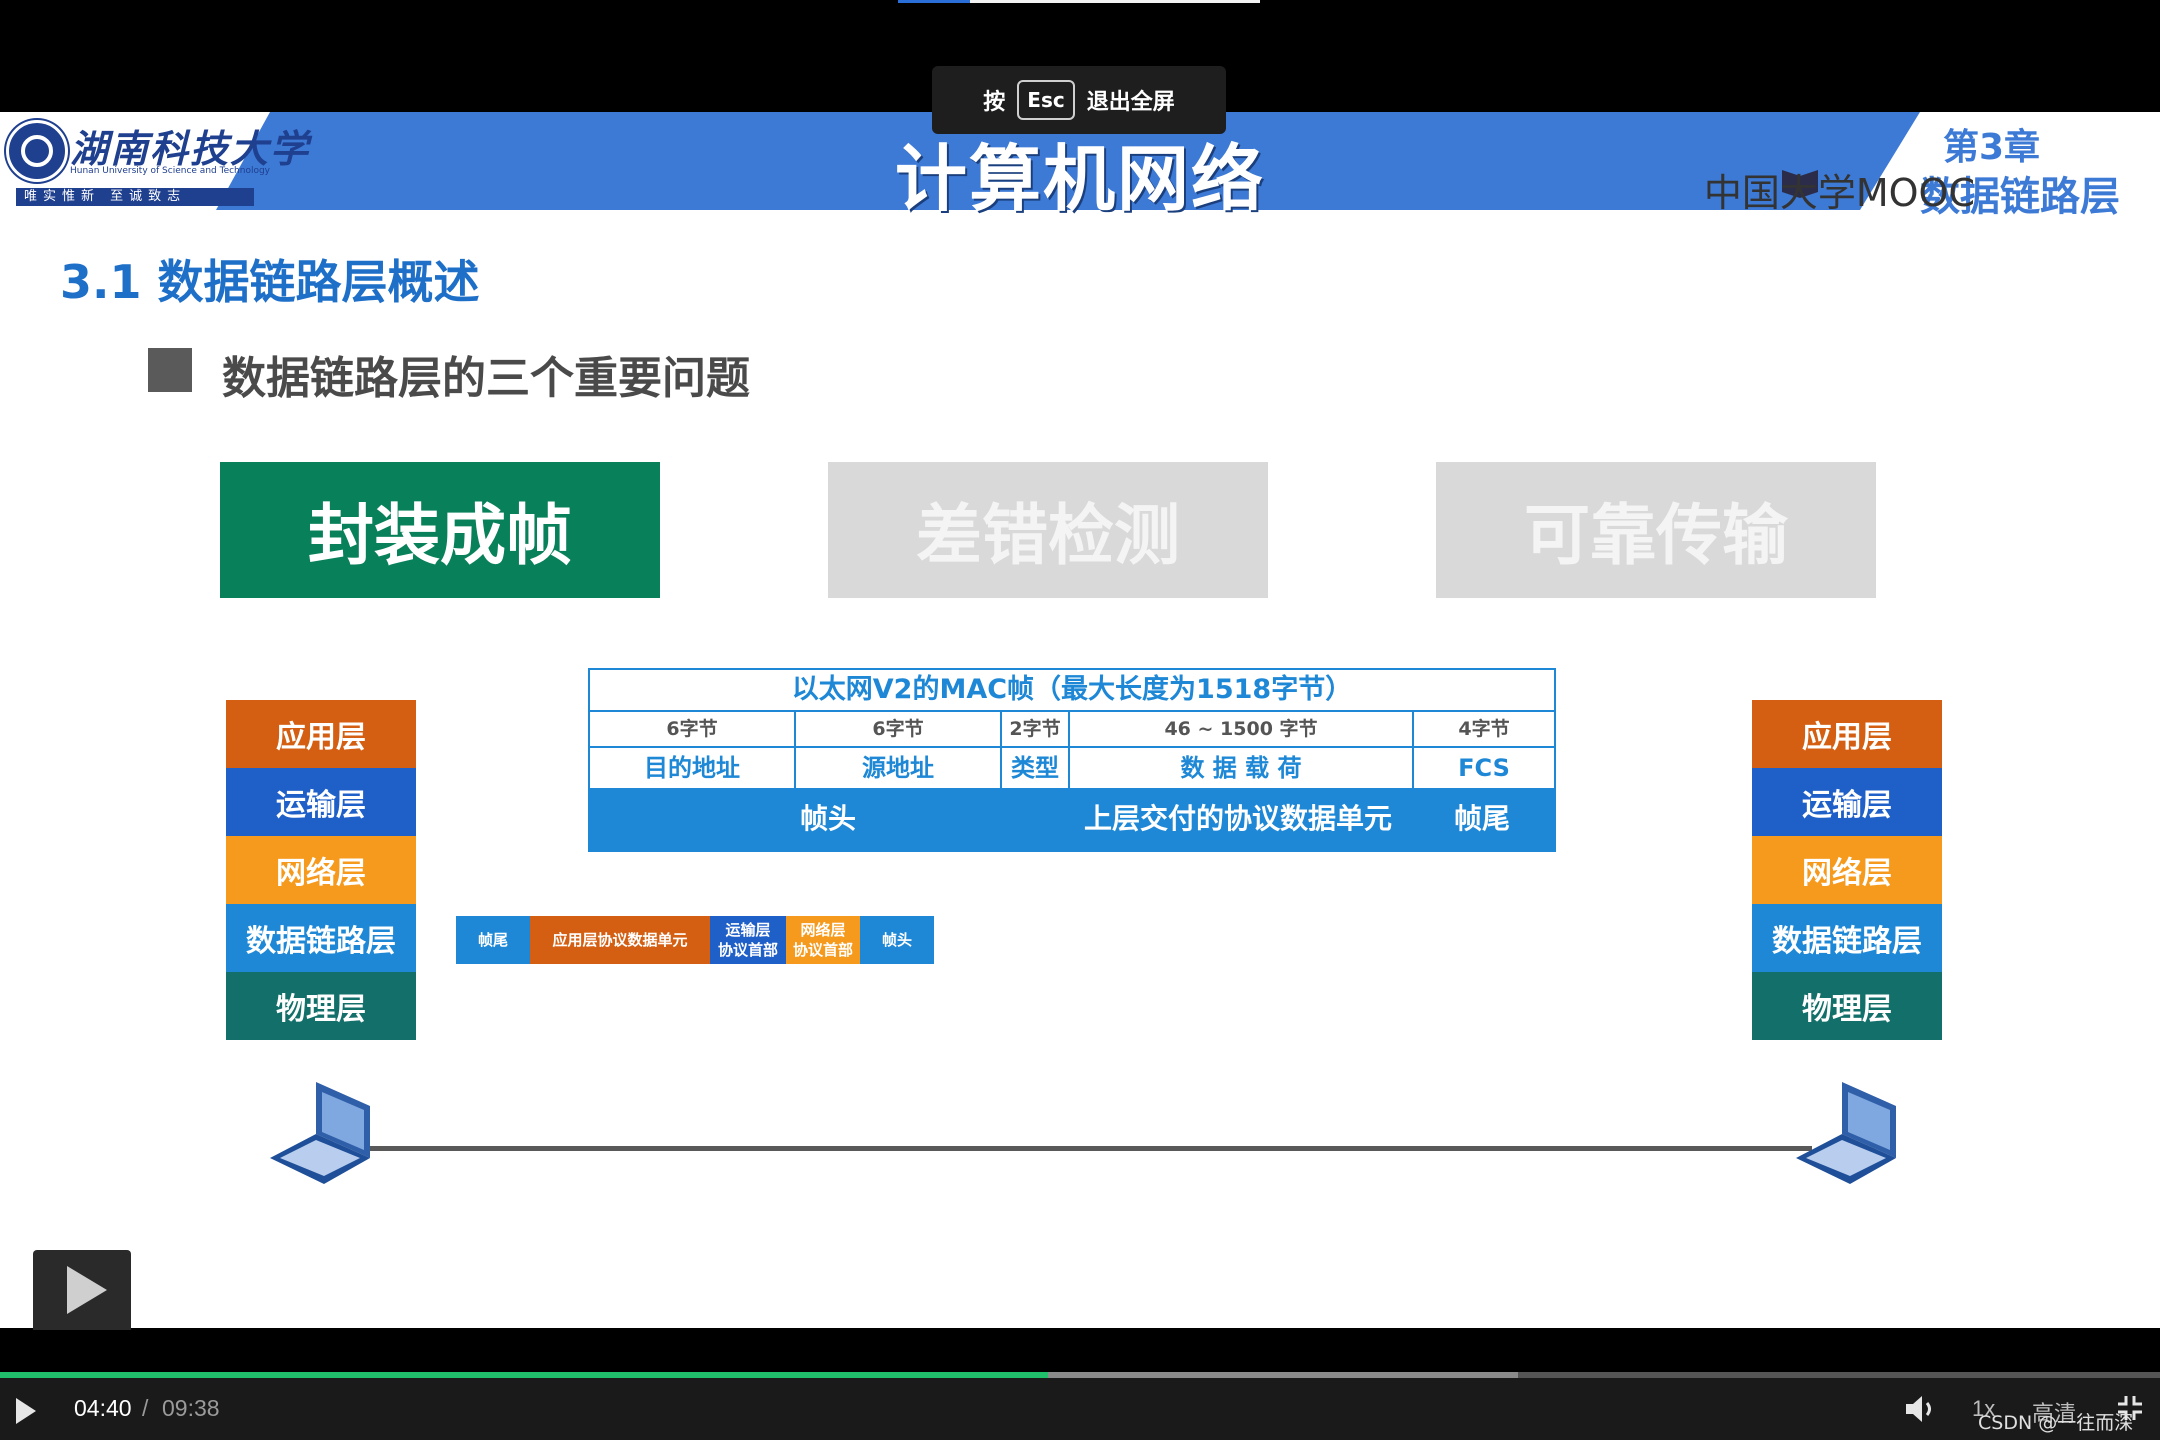 Image resolution: width=2160 pixels, height=1440 pixels. Describe the element at coordinates (26, 1411) in the screenshot. I see `play-icon` at that location.